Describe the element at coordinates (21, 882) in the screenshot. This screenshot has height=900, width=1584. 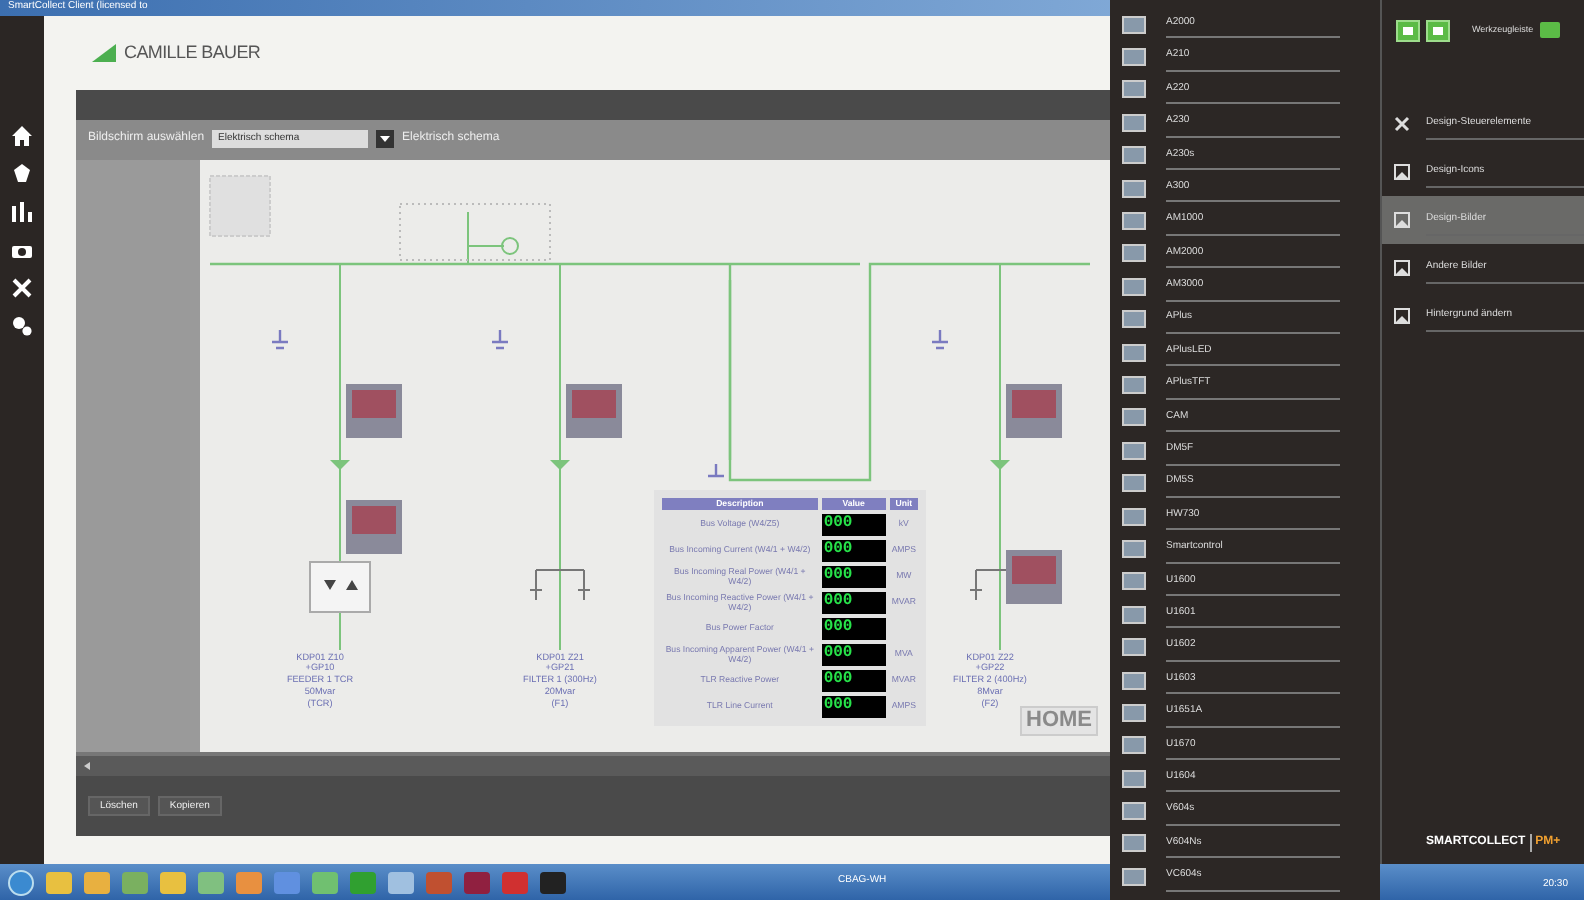
I see `start-icon` at that location.